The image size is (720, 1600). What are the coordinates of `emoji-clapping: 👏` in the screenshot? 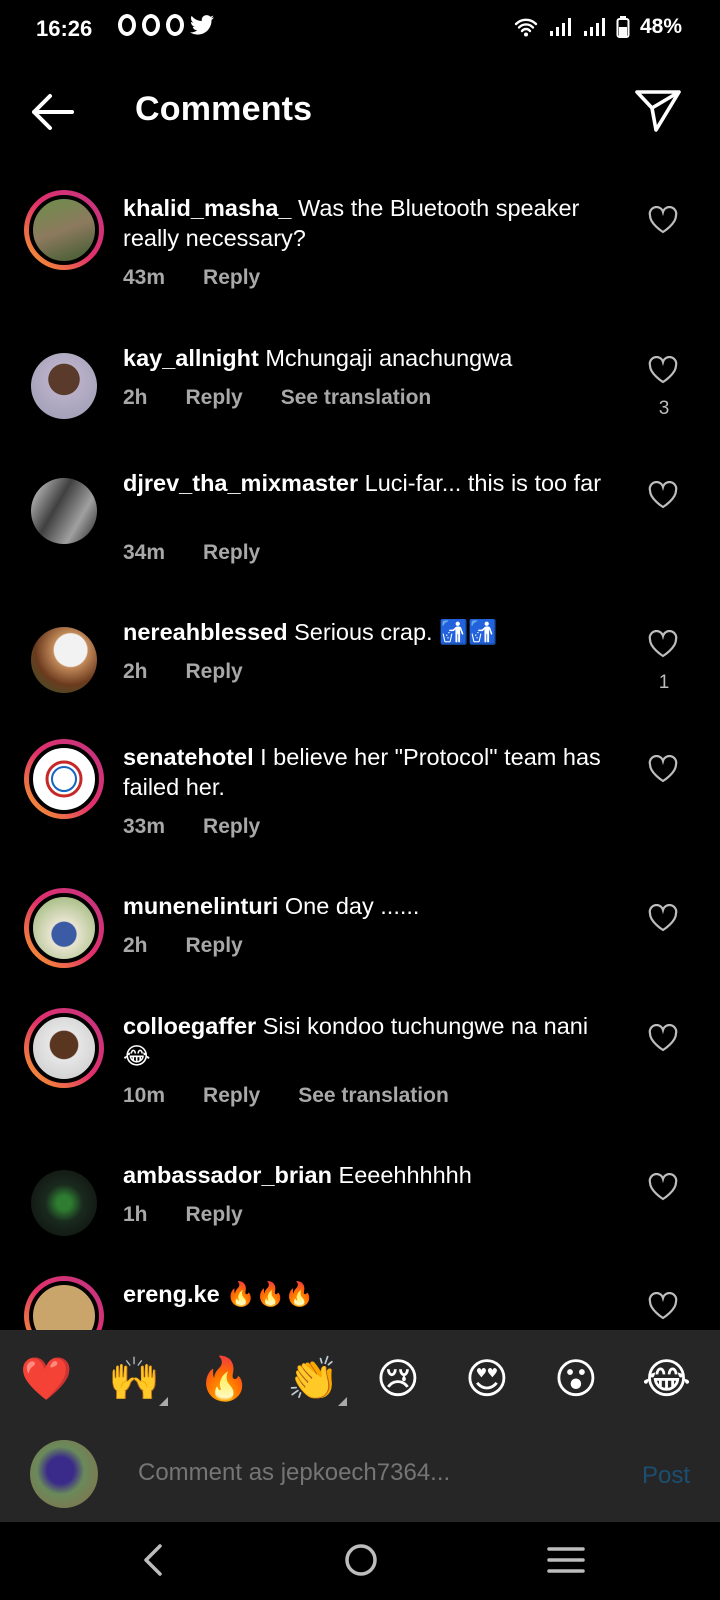 It's located at (317, 1380).